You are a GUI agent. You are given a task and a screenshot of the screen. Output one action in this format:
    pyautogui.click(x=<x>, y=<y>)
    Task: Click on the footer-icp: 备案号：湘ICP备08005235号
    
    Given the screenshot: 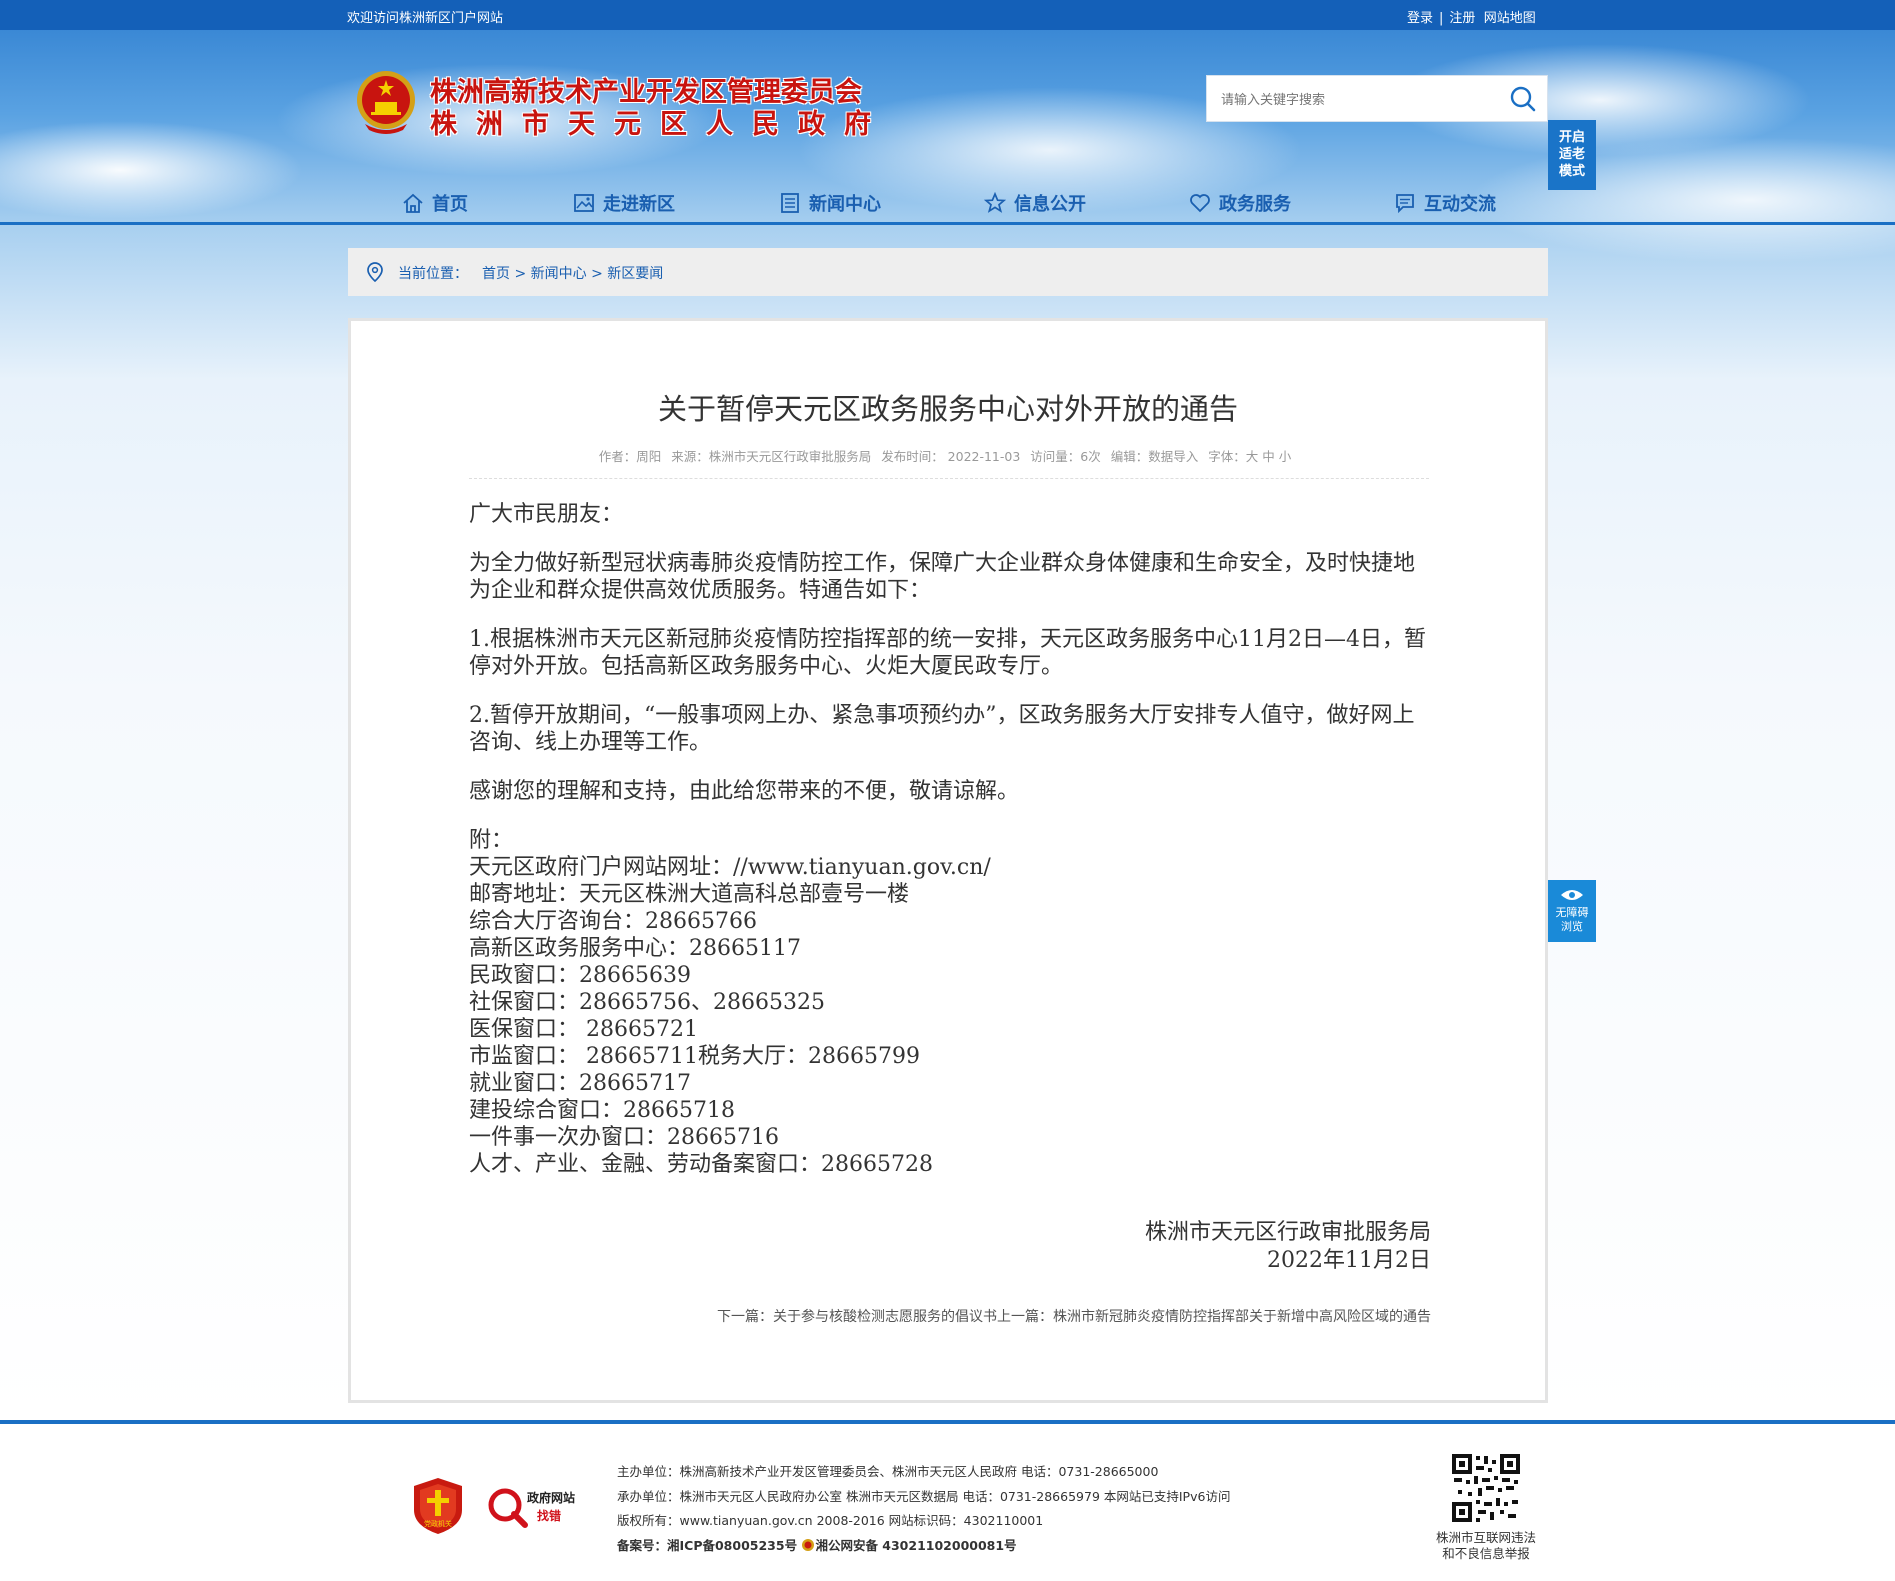 What is the action you would take?
    pyautogui.click(x=707, y=1545)
    